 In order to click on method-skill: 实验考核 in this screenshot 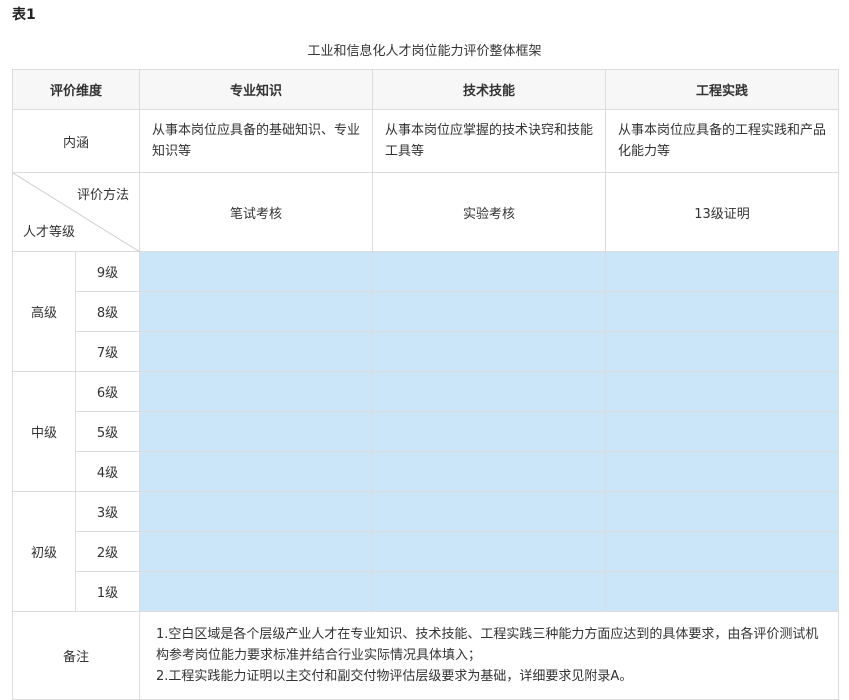, I will do `click(489, 212)`.